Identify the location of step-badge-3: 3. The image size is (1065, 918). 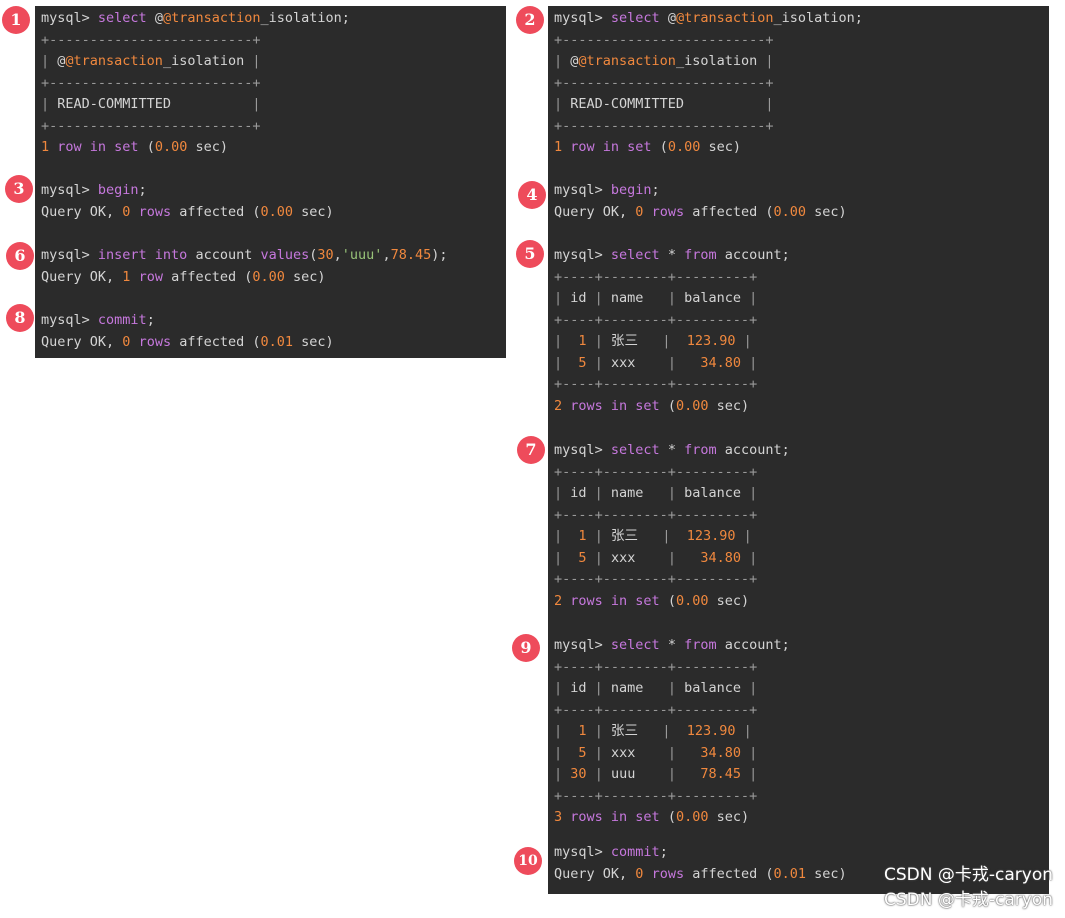
(19, 189).